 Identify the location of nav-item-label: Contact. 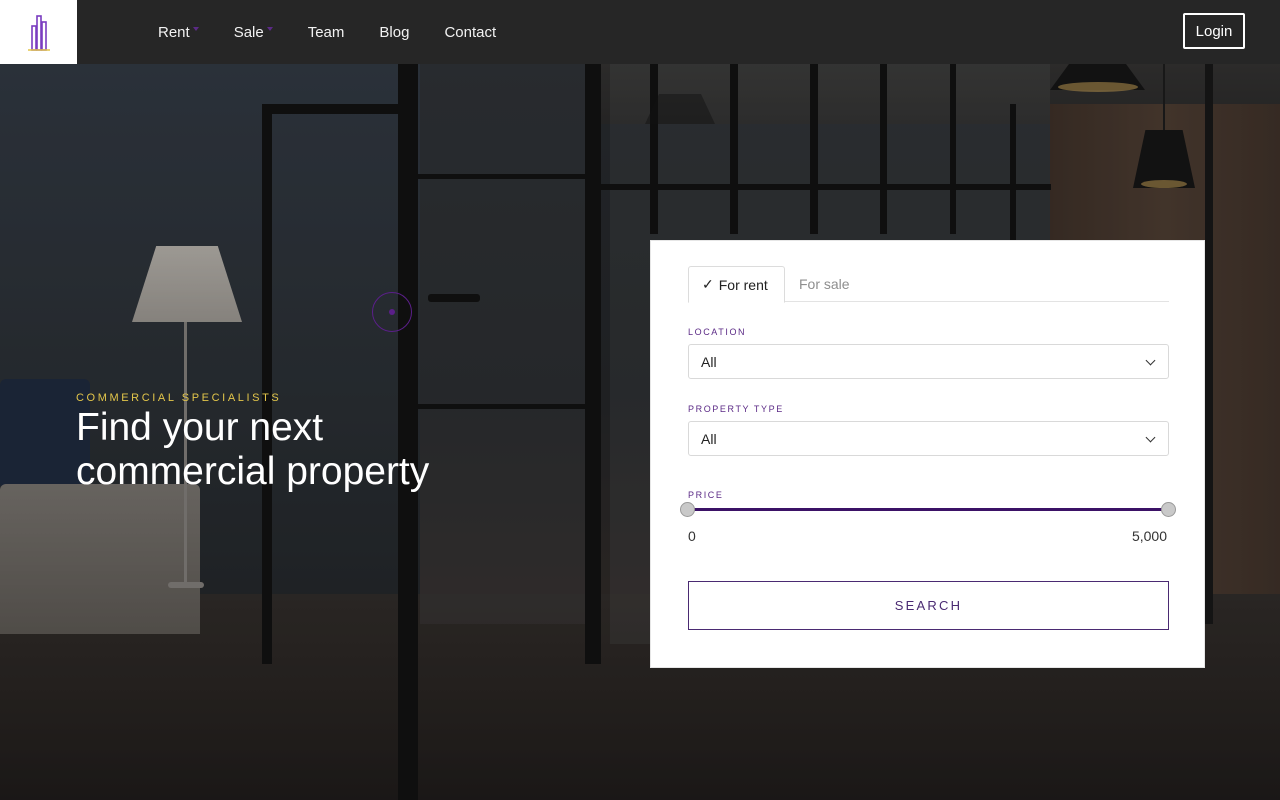
(470, 32).